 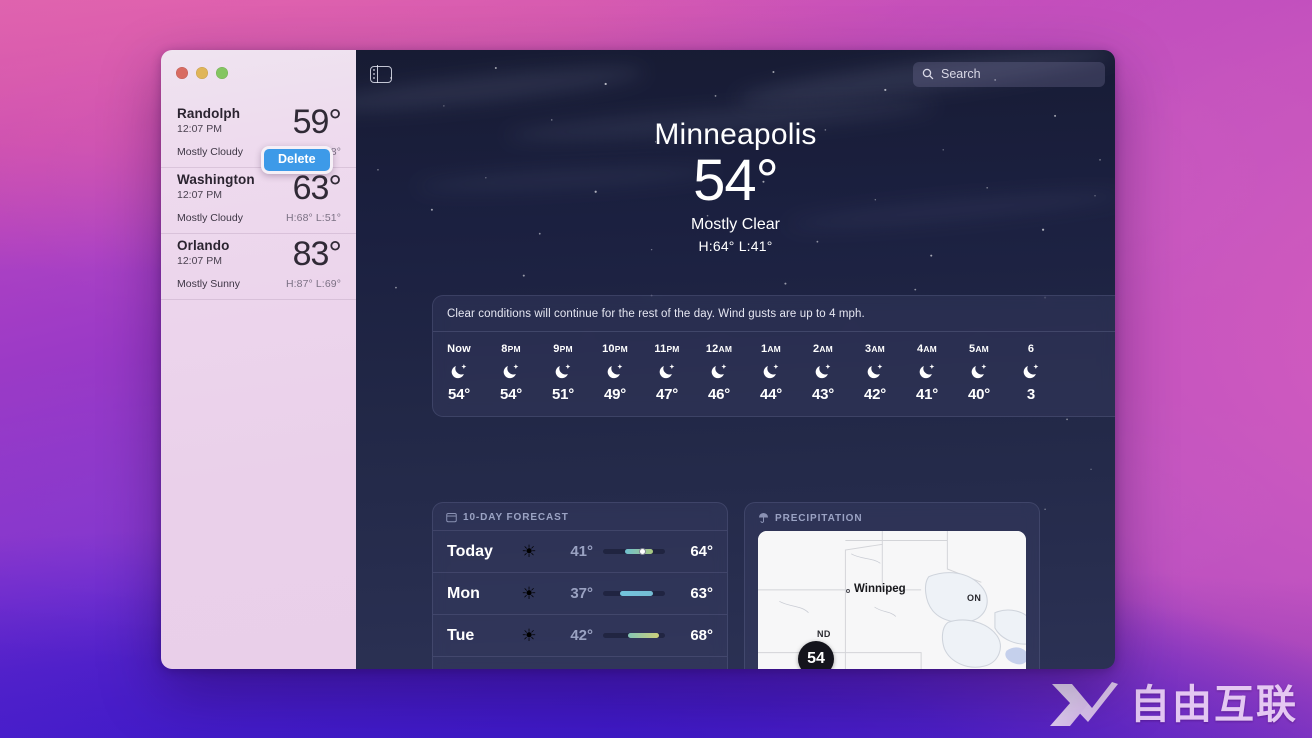 I want to click on forecast-day: Mon, so click(x=463, y=593).